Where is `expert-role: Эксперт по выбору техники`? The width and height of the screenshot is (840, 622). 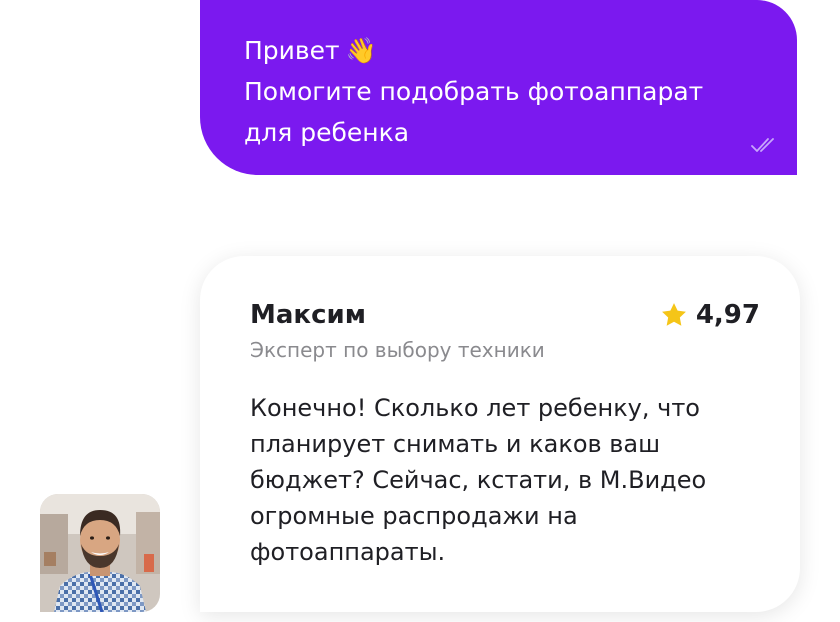 expert-role: Эксперт по выбору техники is located at coordinates (397, 350).